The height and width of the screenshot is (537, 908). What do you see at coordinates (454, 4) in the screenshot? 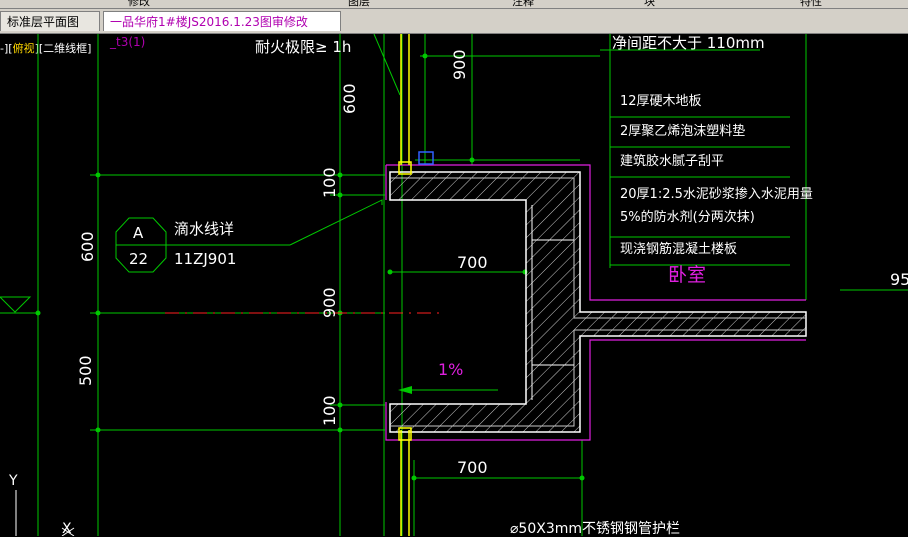
I see `ribbon-panel-strip: 修改 图层 注释 块 特性` at bounding box center [454, 4].